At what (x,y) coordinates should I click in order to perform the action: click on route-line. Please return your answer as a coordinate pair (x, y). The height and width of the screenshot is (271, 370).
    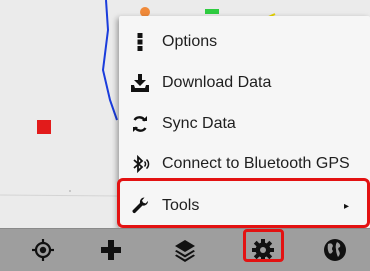
    Looking at the image, I should click on (109, 60).